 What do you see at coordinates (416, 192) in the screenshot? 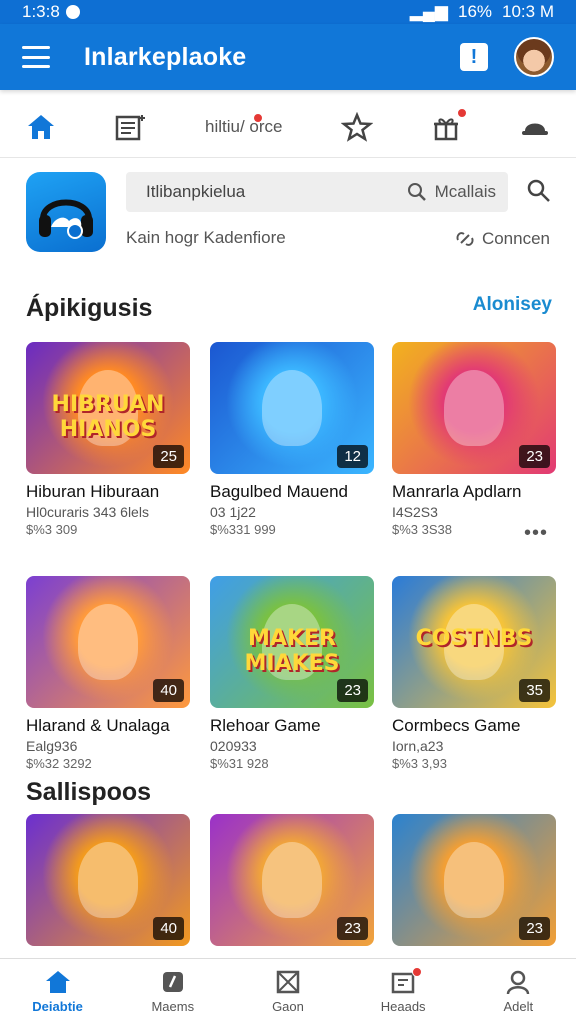
I see `search-icon` at bounding box center [416, 192].